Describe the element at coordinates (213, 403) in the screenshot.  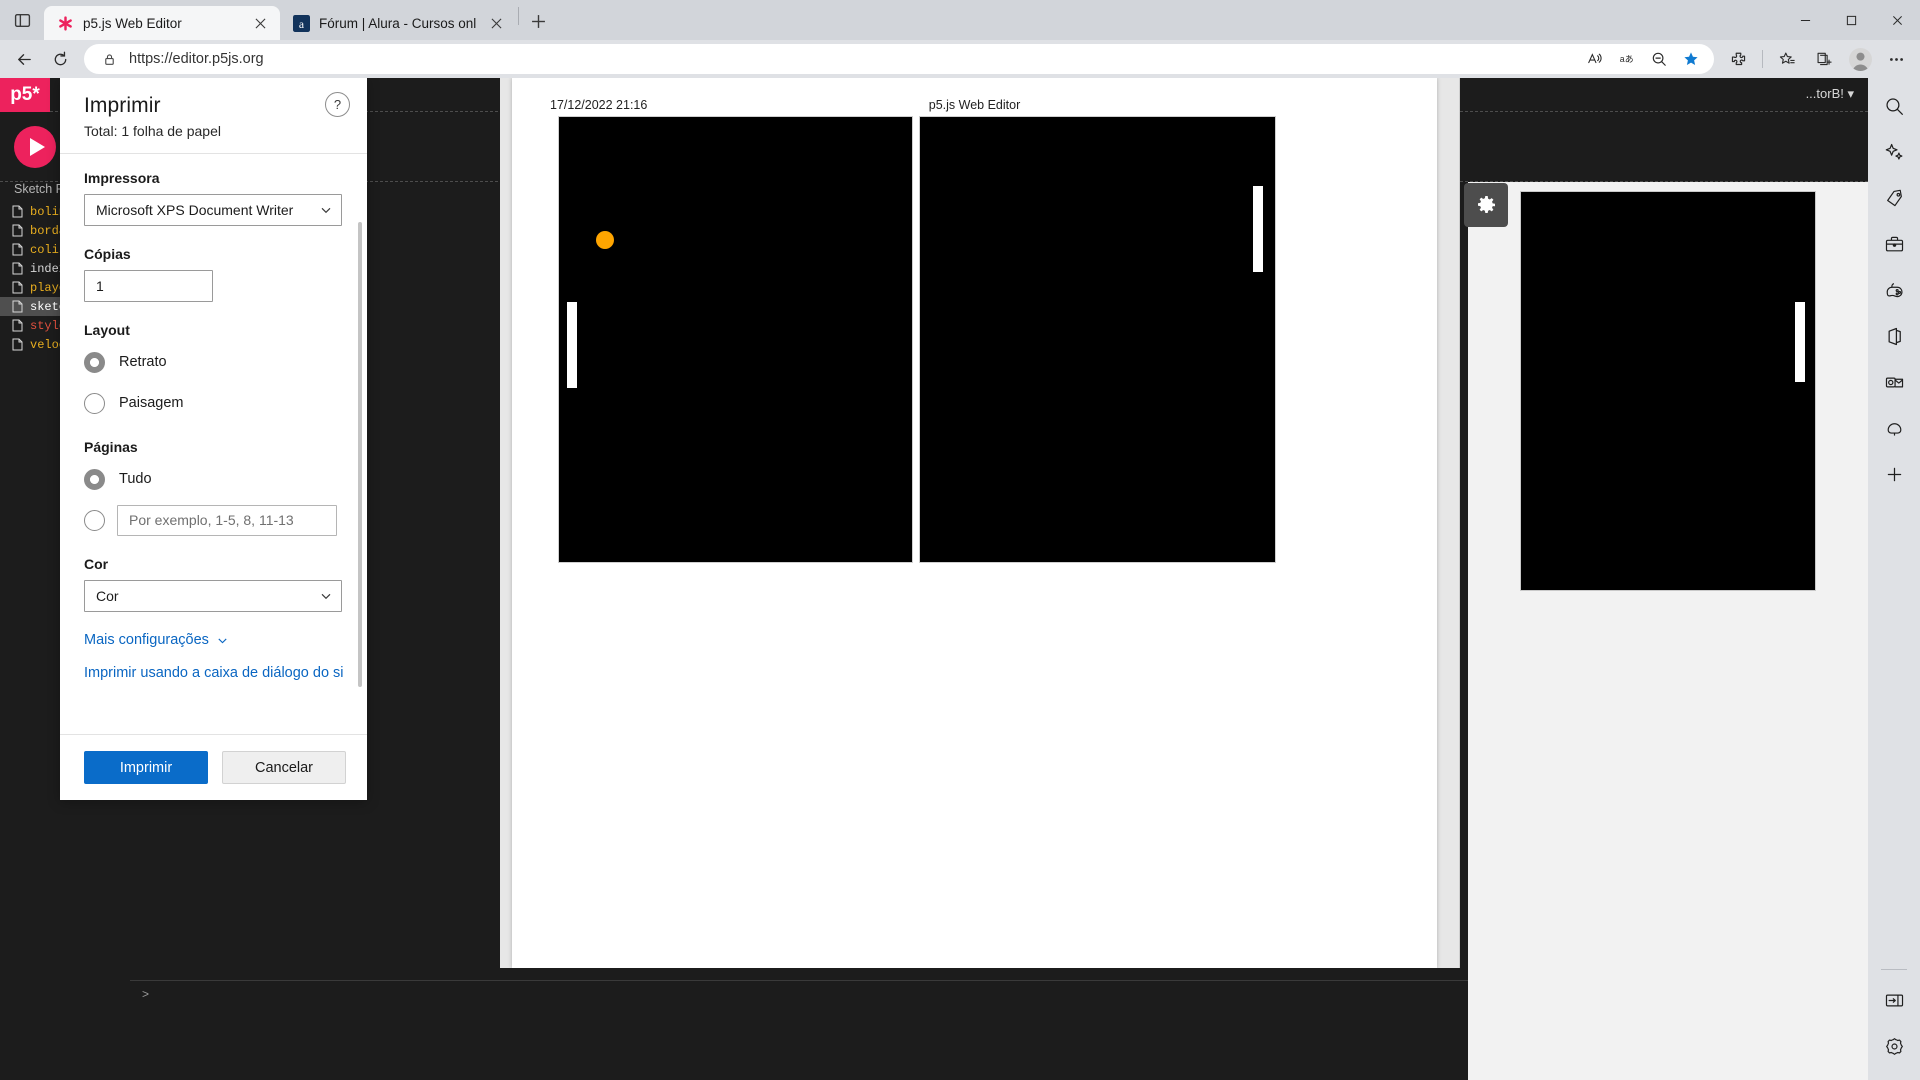
I see `layout-option-paisagem: Paisagem` at that location.